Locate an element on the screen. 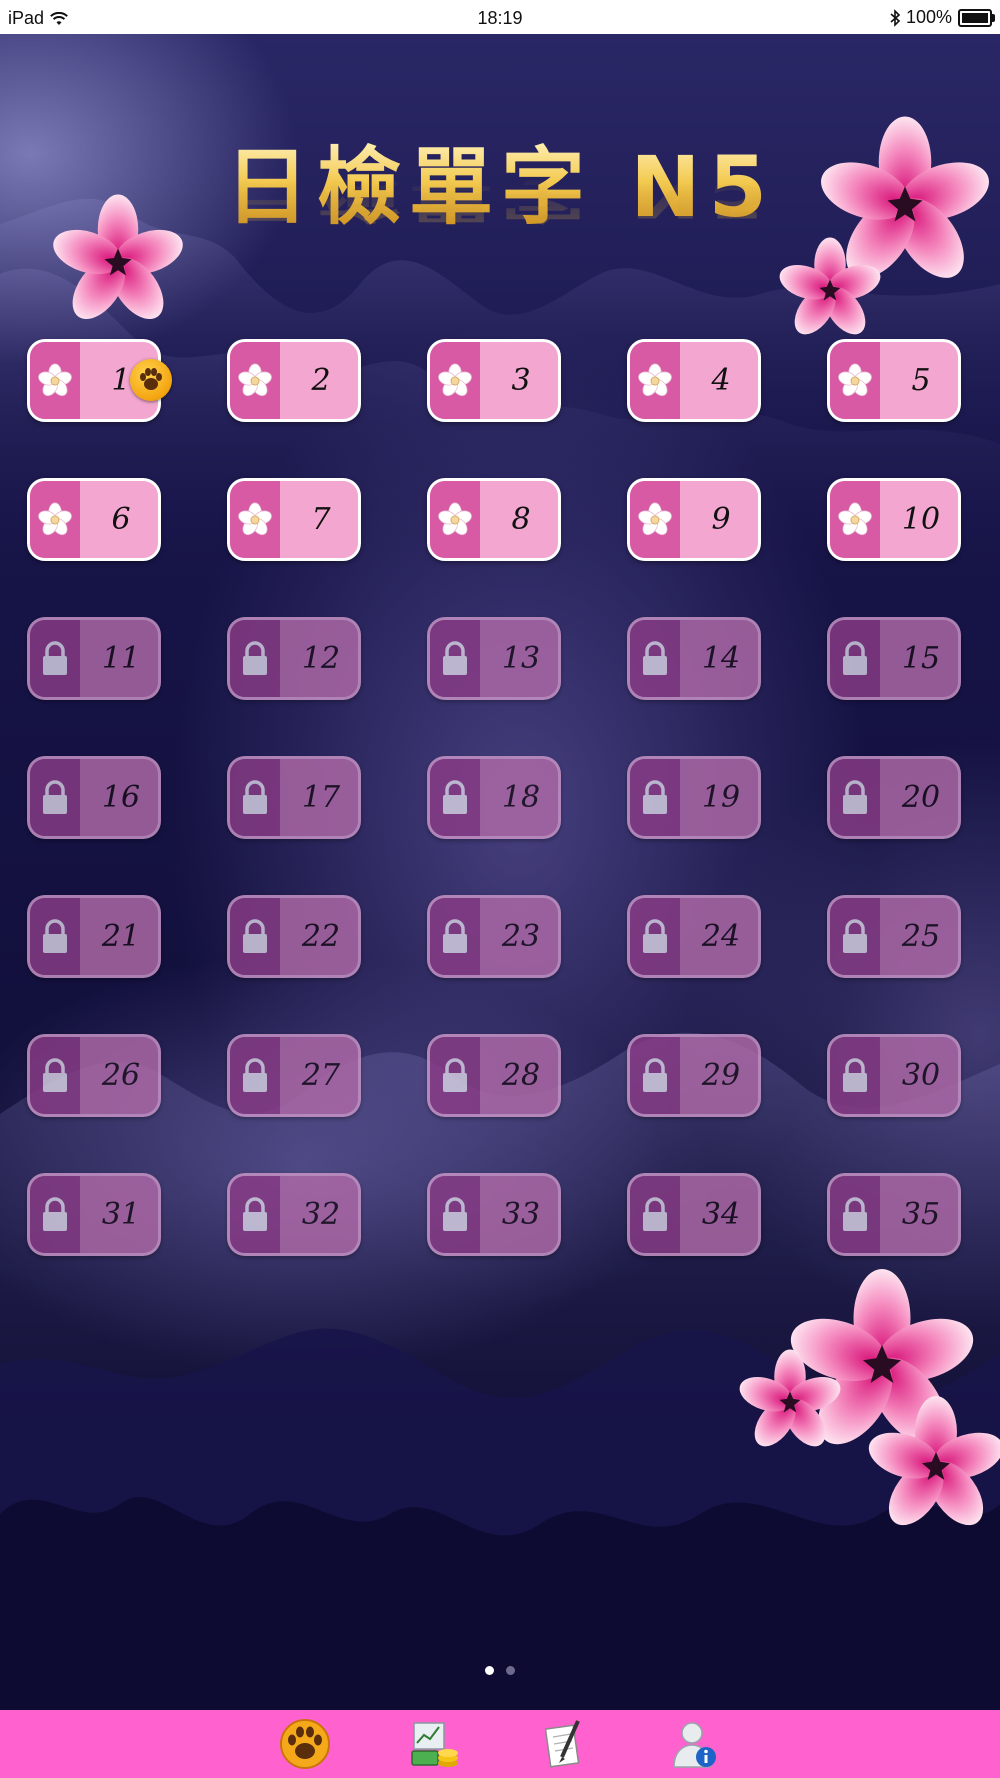 The width and height of the screenshot is (1000, 1778). level-button: 32 is located at coordinates (294, 1214).